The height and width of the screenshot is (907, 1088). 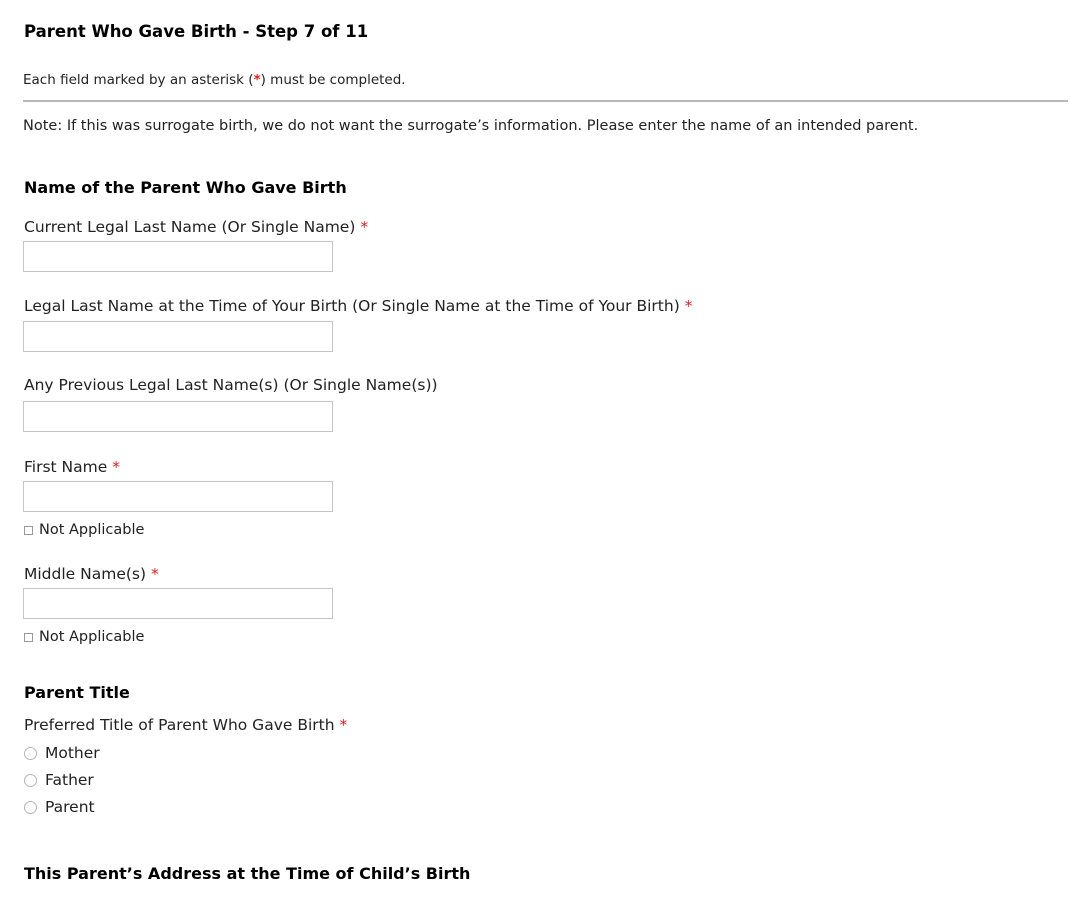 I want to click on required-note-text-after: ) must be completed., so click(x=333, y=80).